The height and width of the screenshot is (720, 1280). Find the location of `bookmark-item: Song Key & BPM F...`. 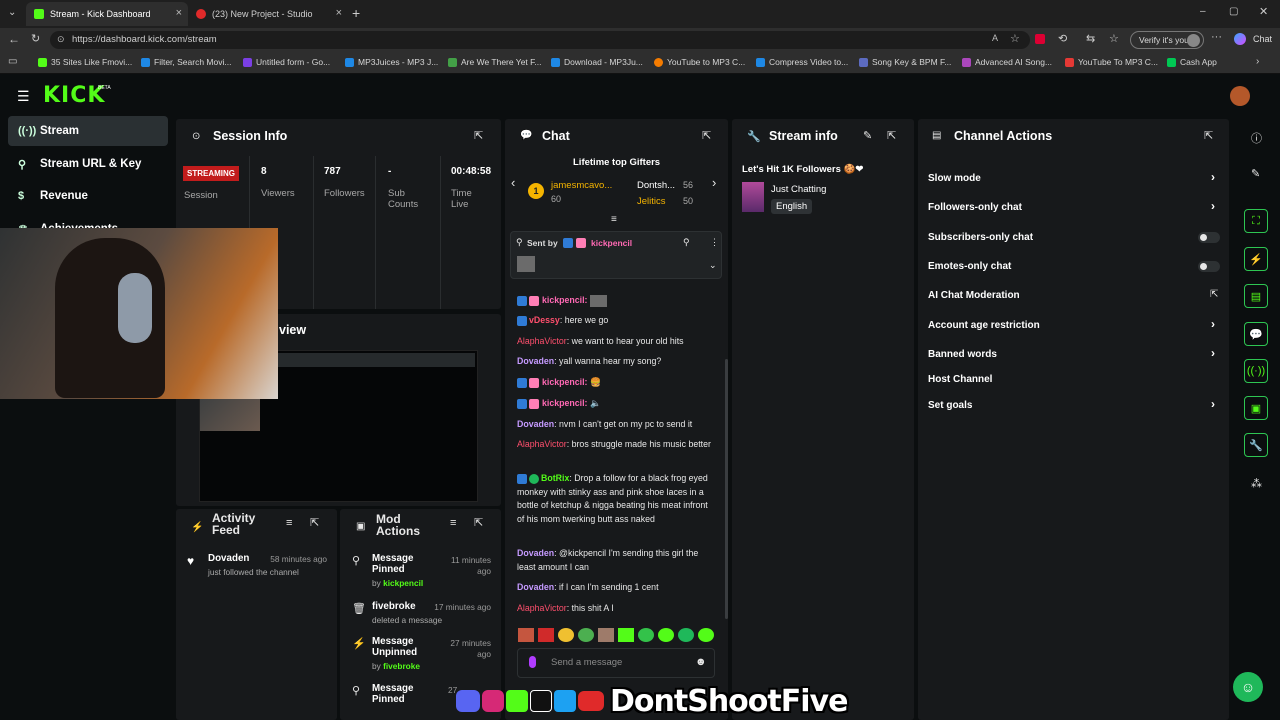

bookmark-item: Song Key & BPM F... is located at coordinates (905, 62).